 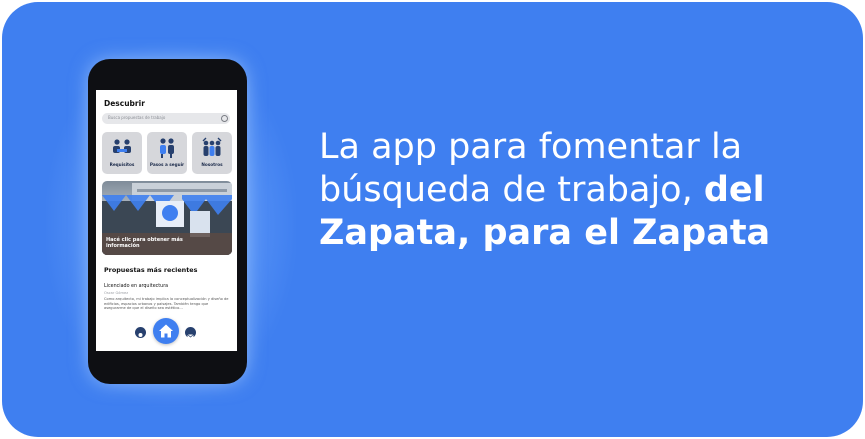 I want to click on tile-label: Nosotros, so click(x=212, y=164).